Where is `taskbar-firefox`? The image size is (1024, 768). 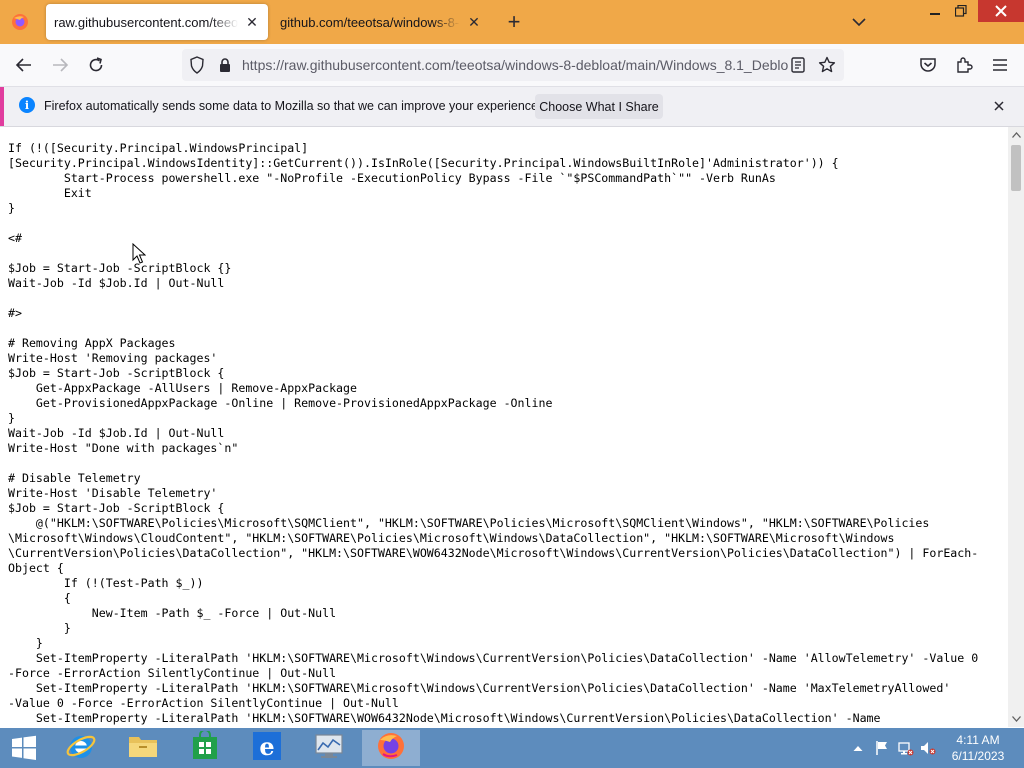 taskbar-firefox is located at coordinates (391, 748).